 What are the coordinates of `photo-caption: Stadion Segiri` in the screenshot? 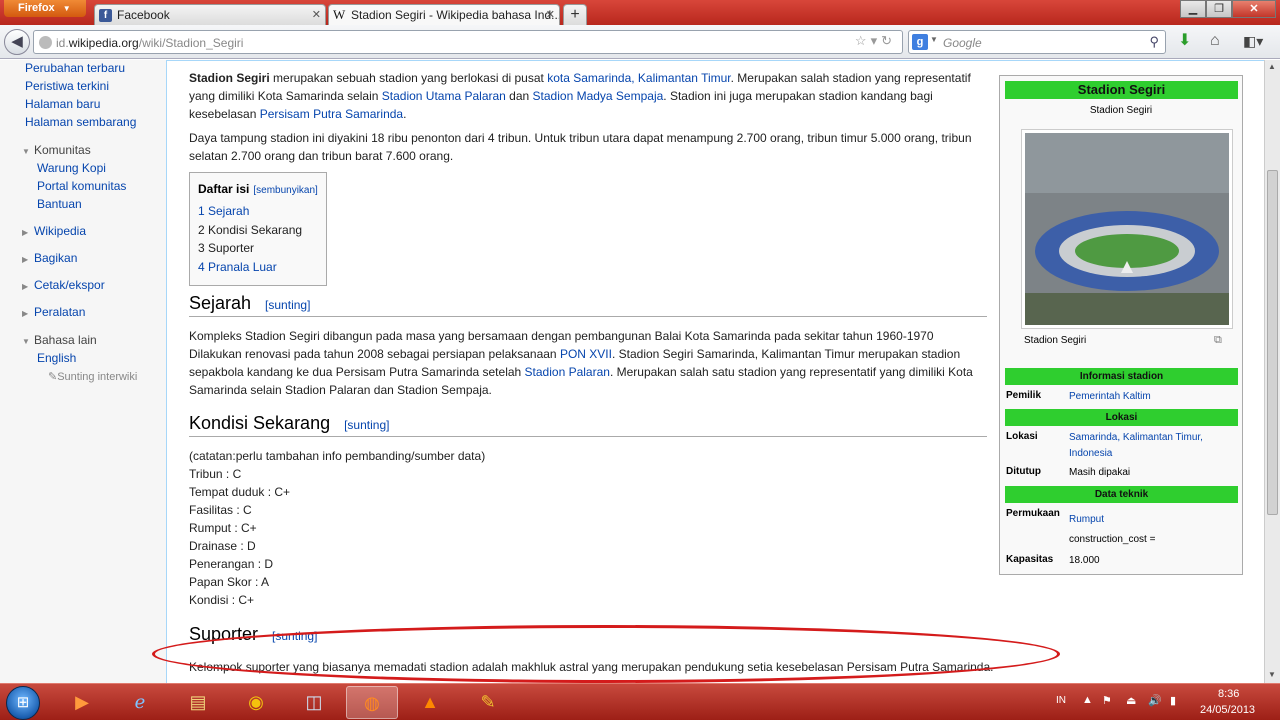 It's located at (1055, 340).